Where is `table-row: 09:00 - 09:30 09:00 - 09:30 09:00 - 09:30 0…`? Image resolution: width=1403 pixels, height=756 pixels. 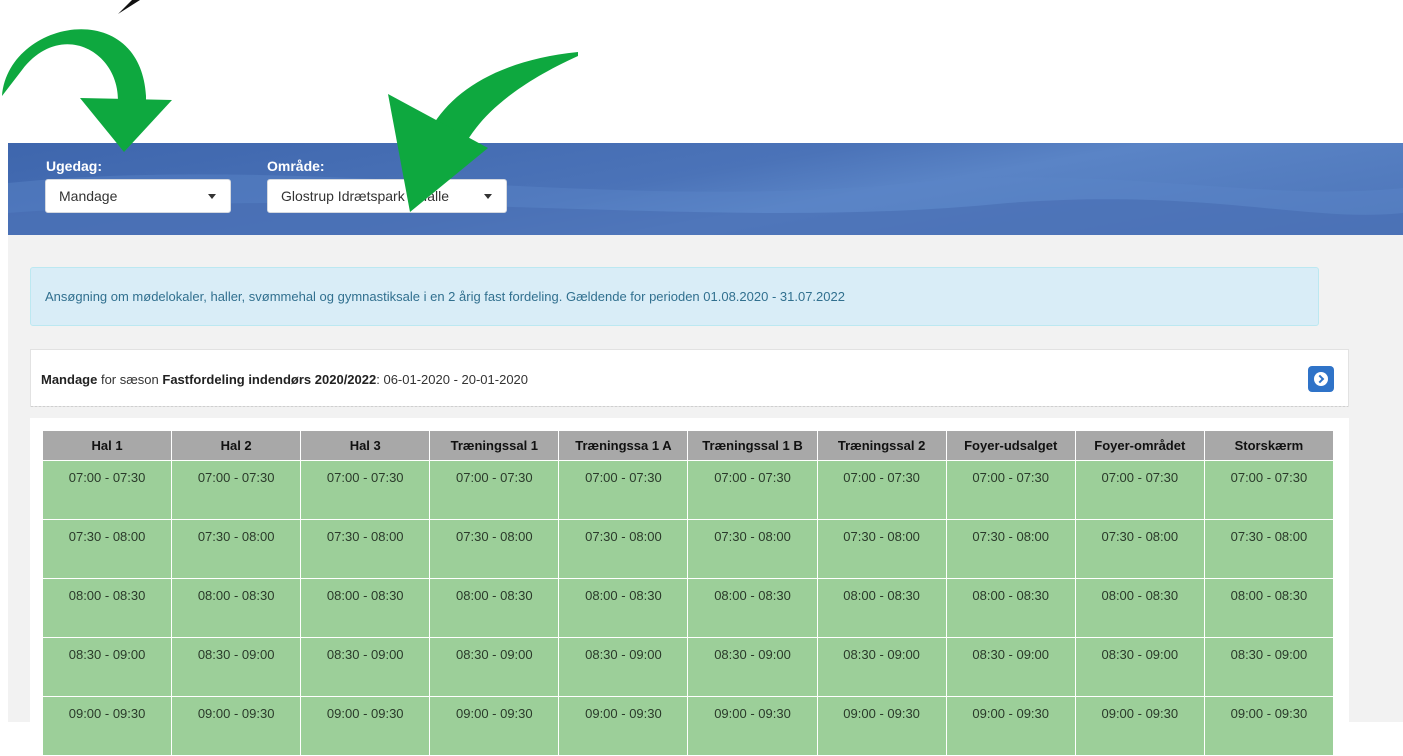 table-row: 09:00 - 09:30 09:00 - 09:30 09:00 - 09:30 0… is located at coordinates (688, 726).